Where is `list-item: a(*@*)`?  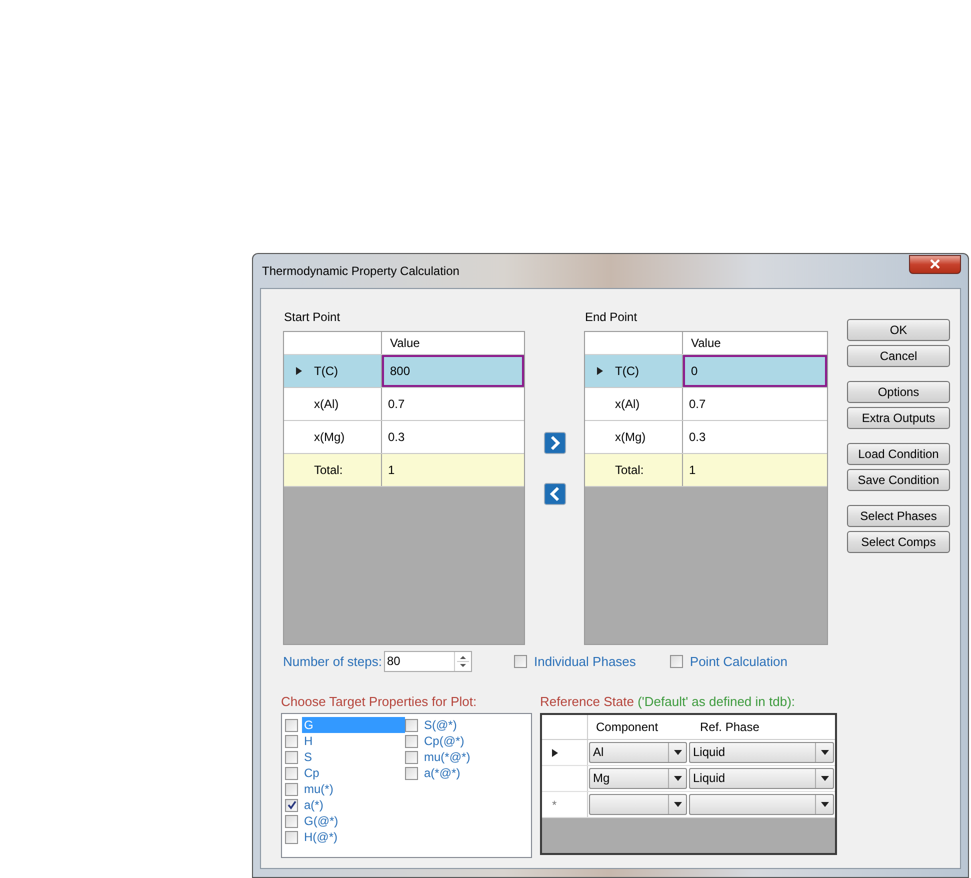
list-item: a(*@*) is located at coordinates (473, 773).